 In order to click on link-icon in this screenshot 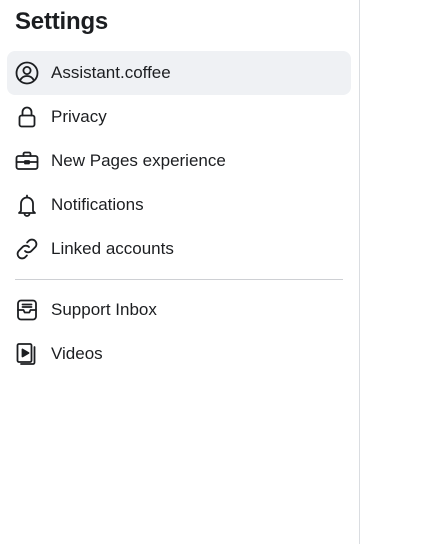, I will do `click(27, 249)`.